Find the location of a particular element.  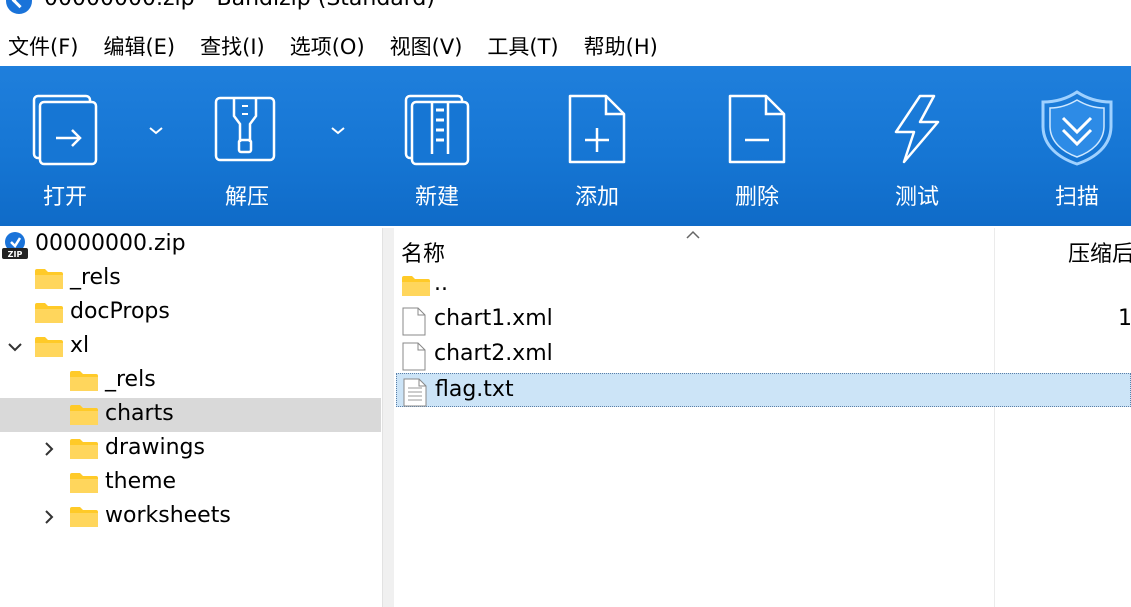

extract-dropdown-chevron-icon is located at coordinates (338, 130).